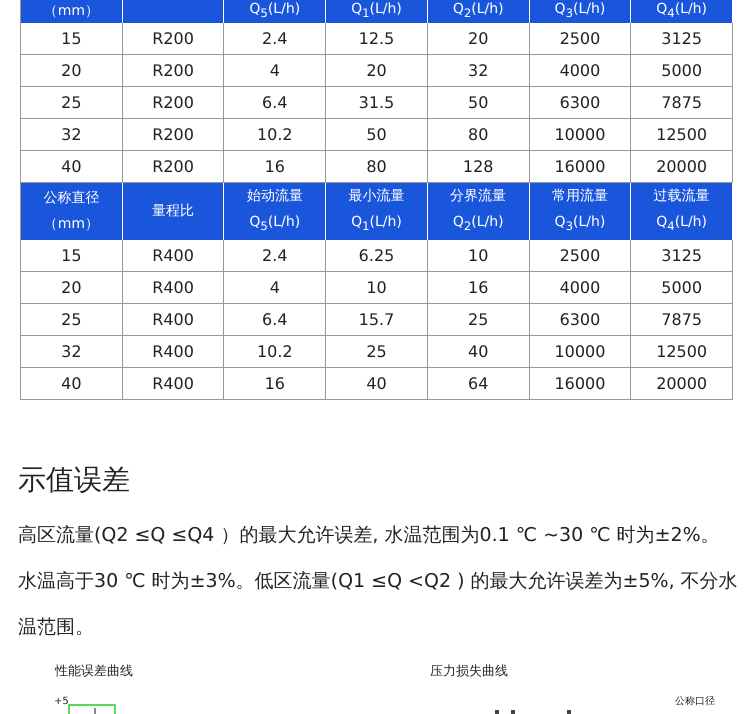 The image size is (750, 714). Describe the element at coordinates (682, 384) in the screenshot. I see `table-cell: 20000` at that location.